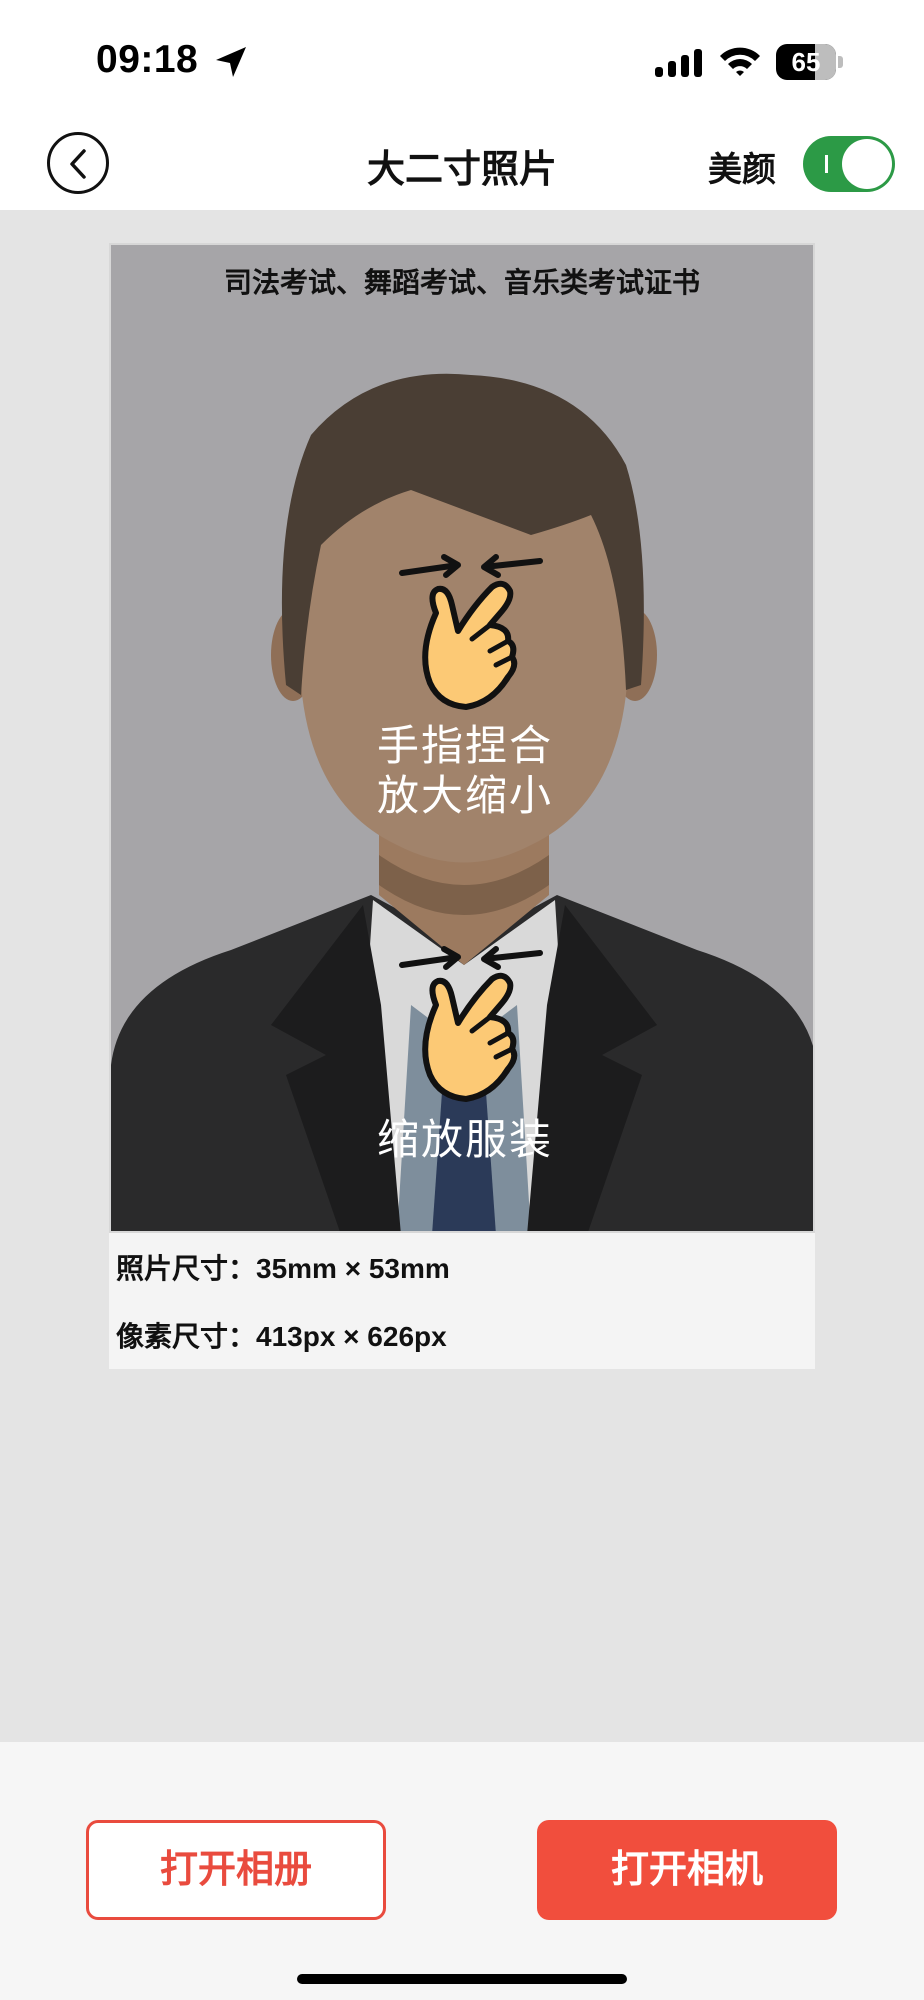 The width and height of the screenshot is (924, 2000). What do you see at coordinates (740, 61) in the screenshot?
I see `wifi-icon` at bounding box center [740, 61].